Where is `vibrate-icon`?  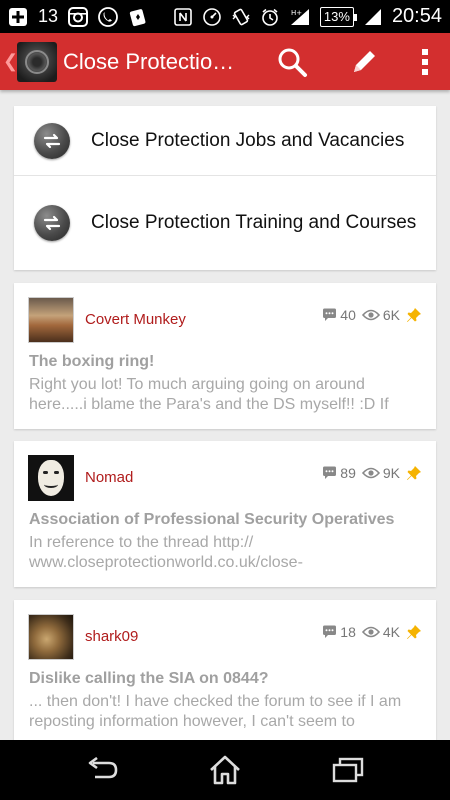 vibrate-icon is located at coordinates (241, 17).